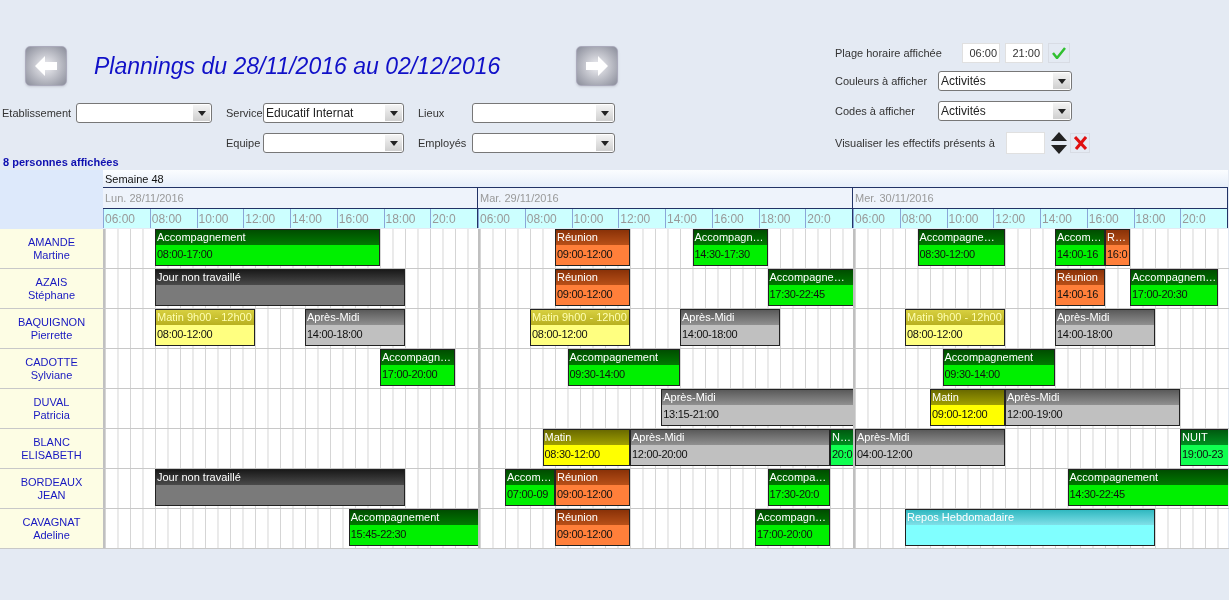 The height and width of the screenshot is (600, 1229). Describe the element at coordinates (333, 113) in the screenshot. I see `dropdown-field: Educatif Internat` at that location.